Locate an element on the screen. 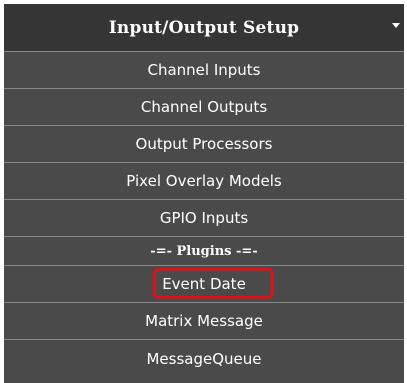 The width and height of the screenshot is (407, 383). menu-item-label: GPIO Inputs is located at coordinates (204, 218).